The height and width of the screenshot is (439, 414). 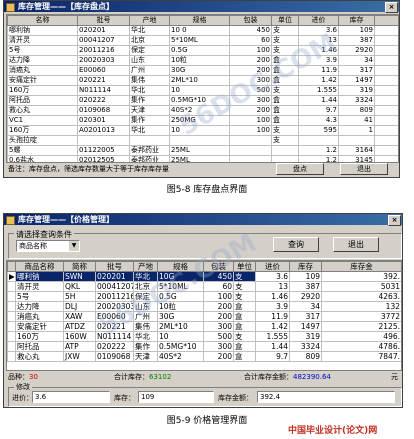 I want to click on table-cell: 34, so click(x=305, y=306).